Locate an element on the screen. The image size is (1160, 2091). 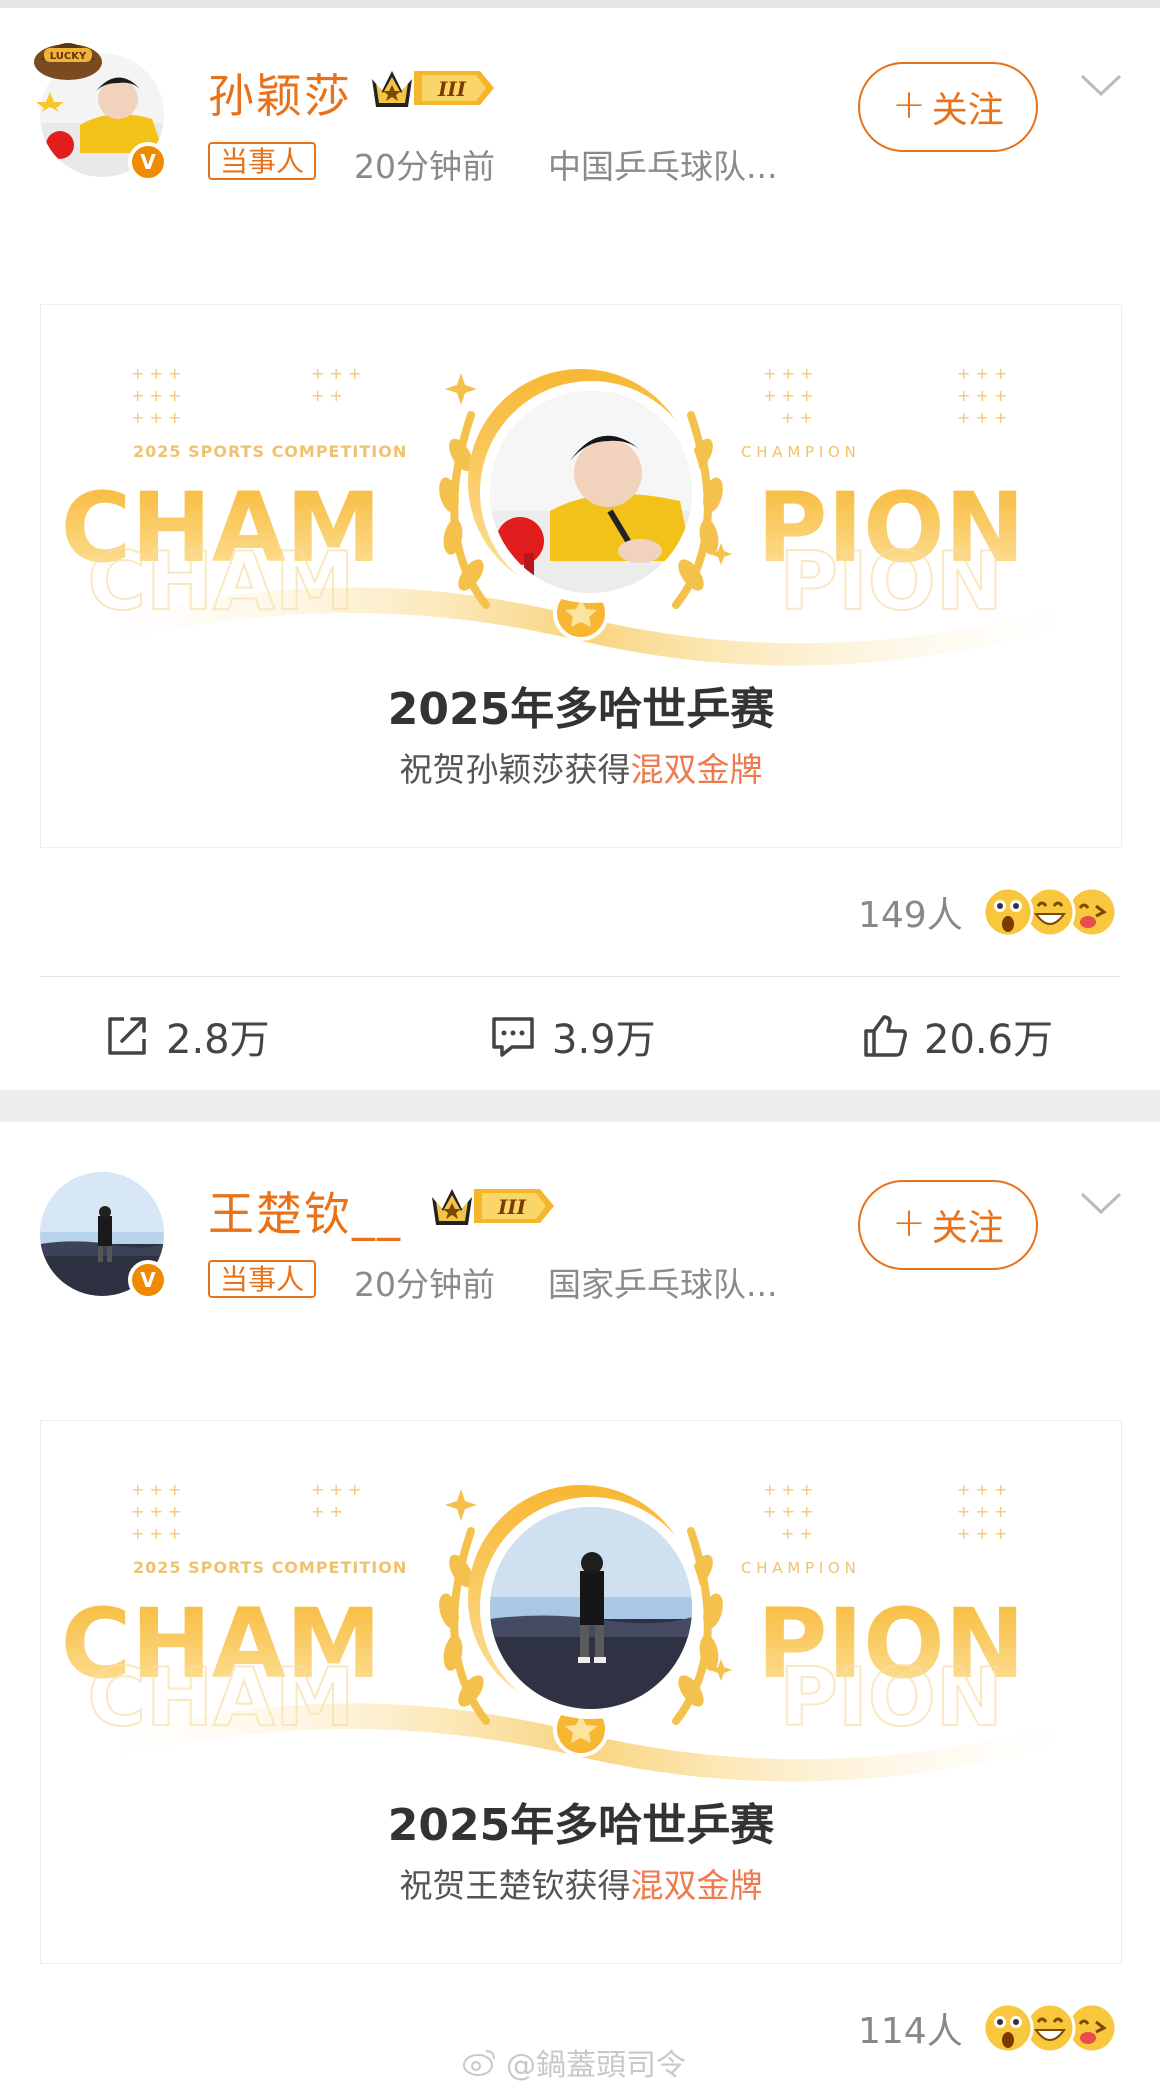
like-button: 20.6万 is located at coordinates (956, 1036).